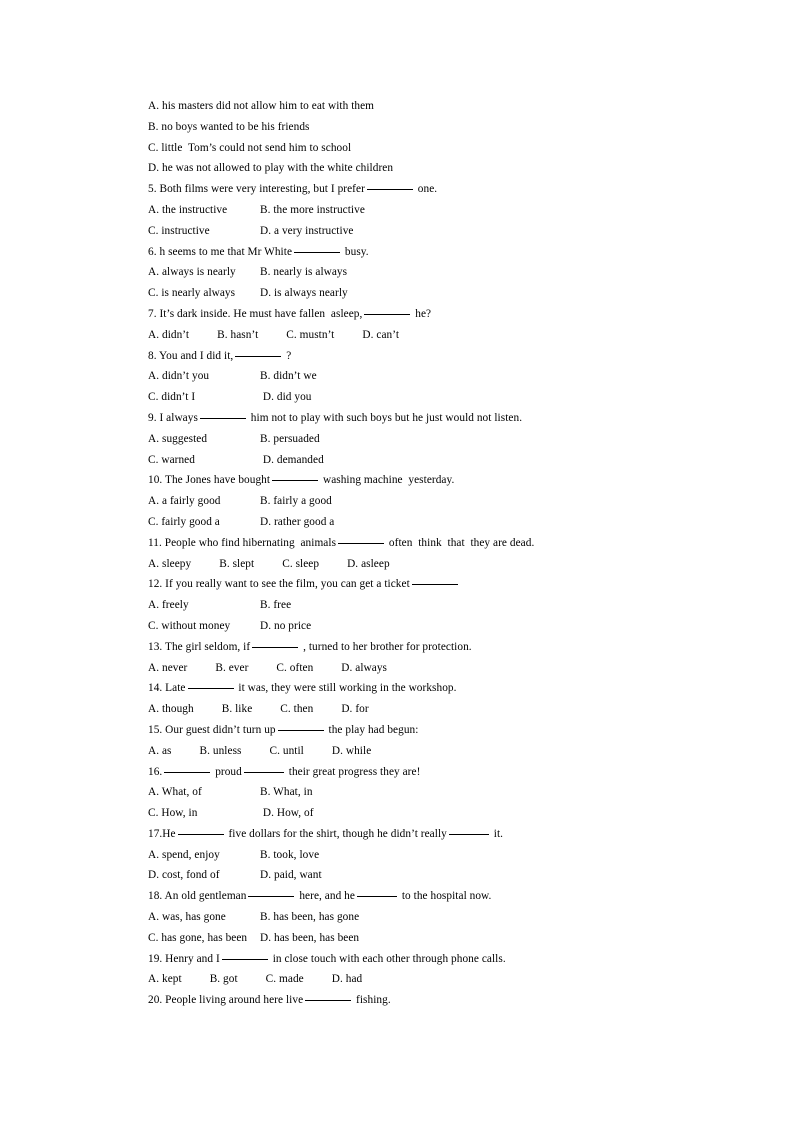  I want to click on option-choice: B. unless, so click(220, 750).